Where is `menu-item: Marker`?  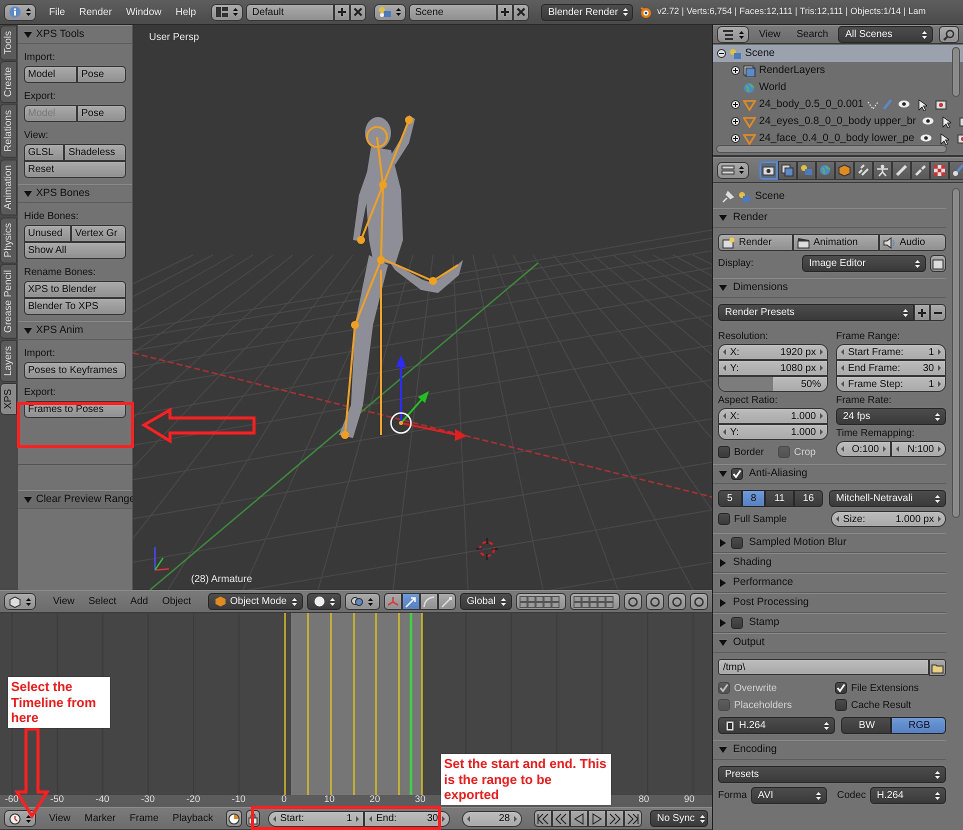 menu-item: Marker is located at coordinates (100, 818).